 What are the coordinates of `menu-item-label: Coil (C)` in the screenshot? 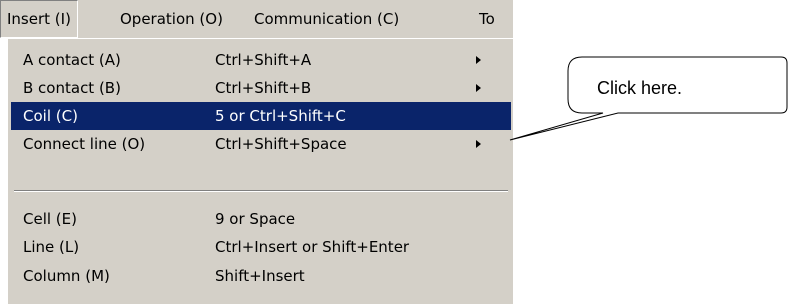 It's located at (50, 116).